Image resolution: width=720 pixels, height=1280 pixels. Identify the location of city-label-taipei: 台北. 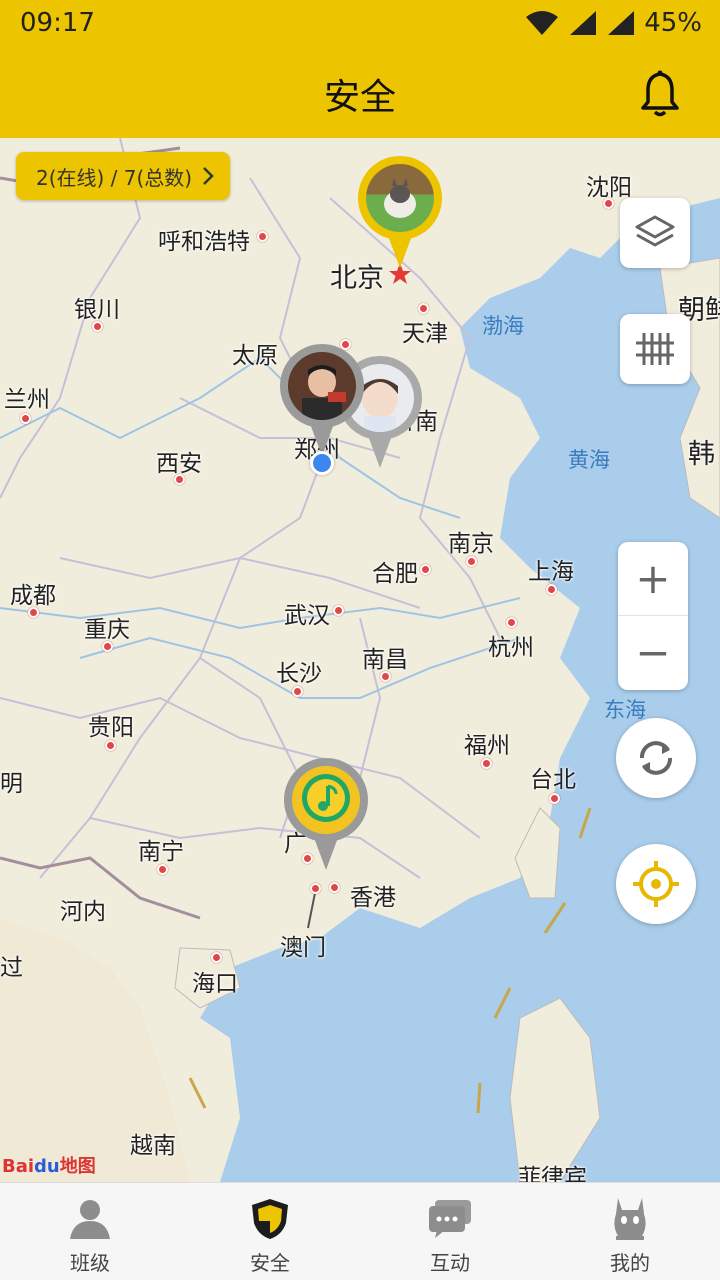
(553, 780).